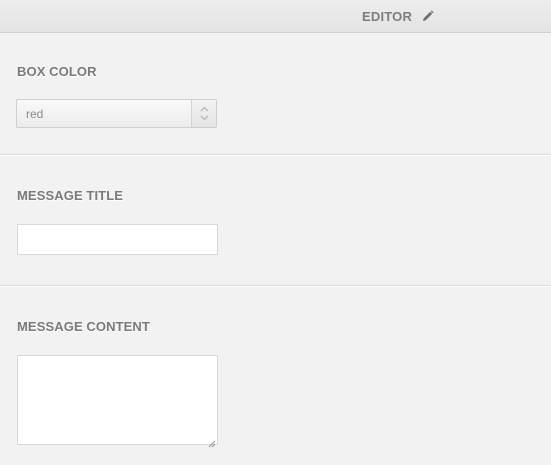 This screenshot has width=551, height=465. Describe the element at coordinates (116, 113) in the screenshot. I see `box-color-select: red` at that location.